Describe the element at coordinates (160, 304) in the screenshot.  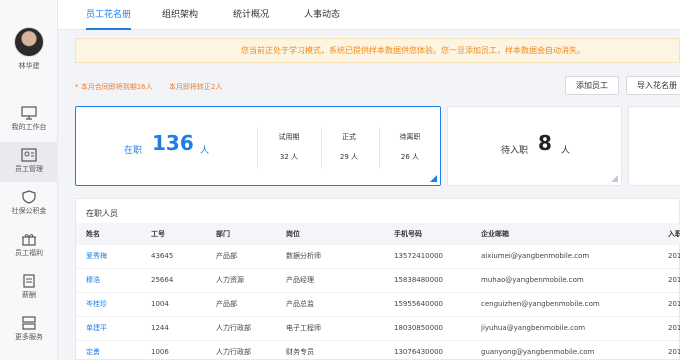
I see `employee-id: 1004` at that location.